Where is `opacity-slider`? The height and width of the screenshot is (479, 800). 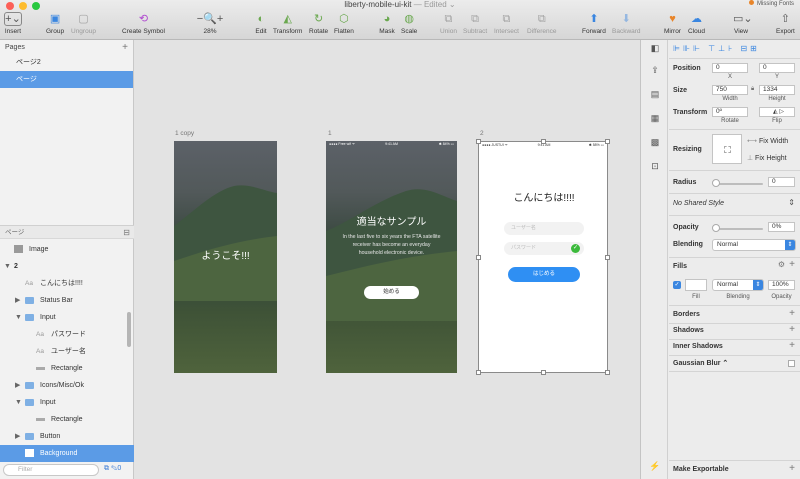 opacity-slider is located at coordinates (739, 229).